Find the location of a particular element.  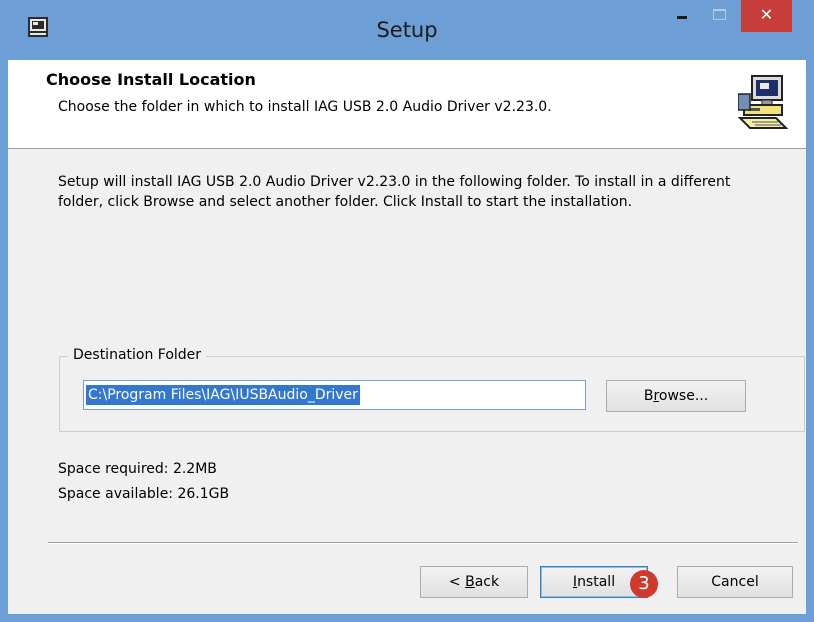

cancel-label: Cancel is located at coordinates (735, 582).